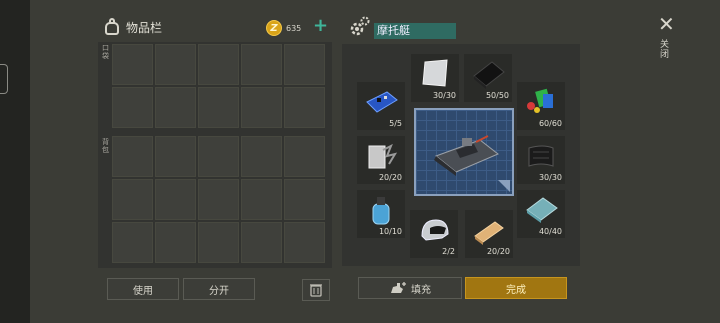 The height and width of the screenshot is (323, 720). I want to click on wood-plank-icon, so click(489, 233).